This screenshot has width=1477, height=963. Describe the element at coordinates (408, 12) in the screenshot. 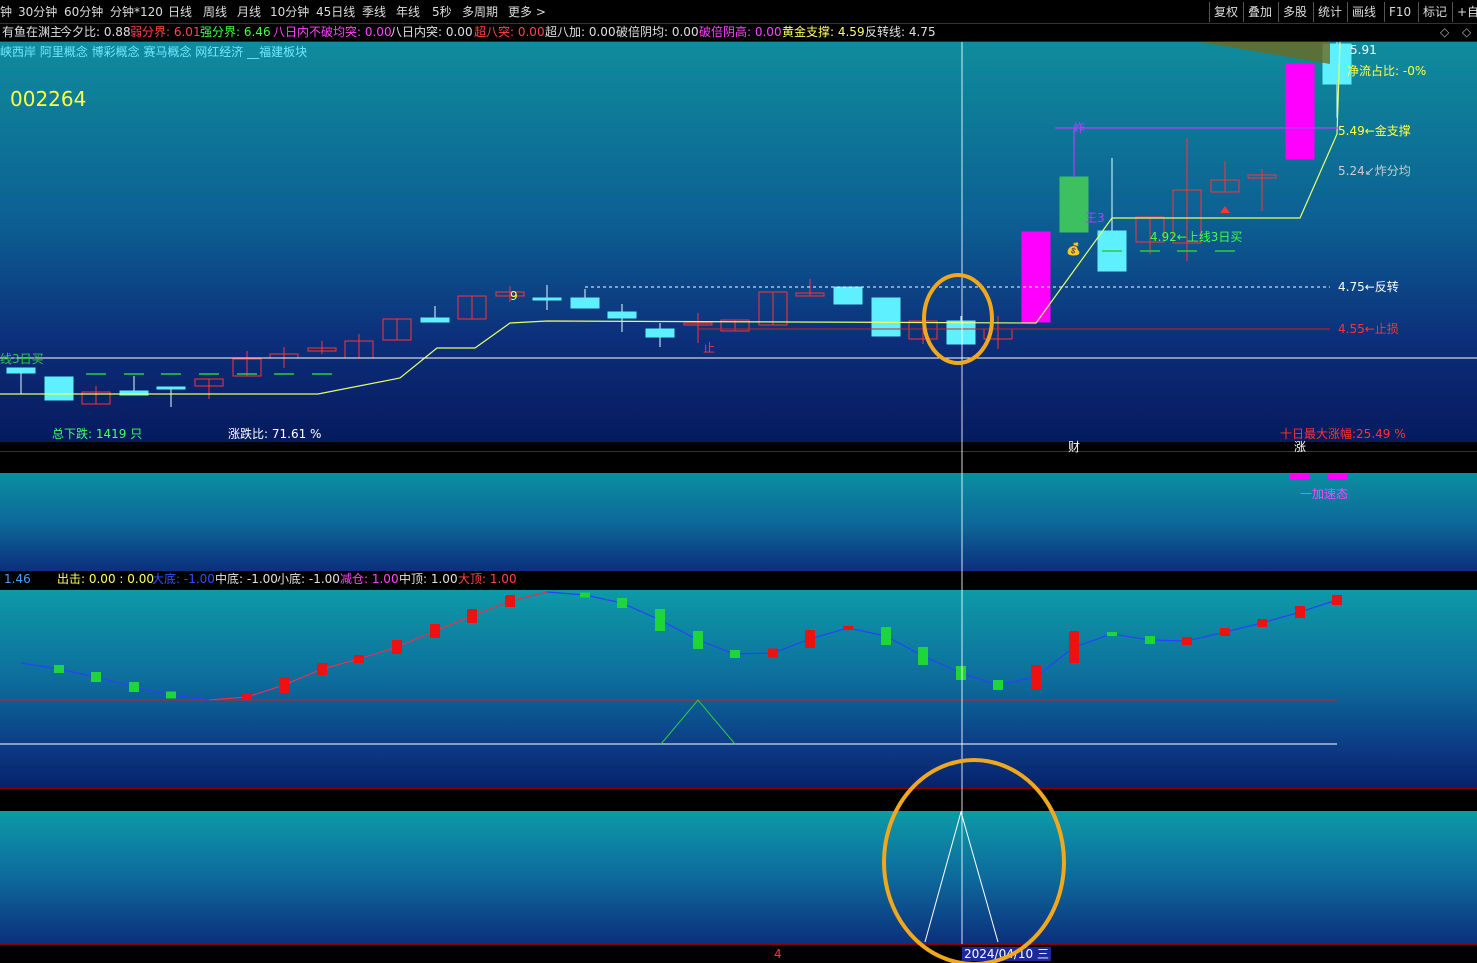

I see `tab-period-year: 年线` at that location.